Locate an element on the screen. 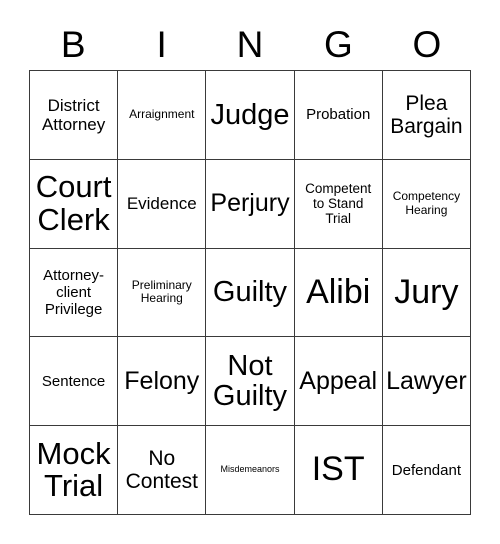  bingo-header-letter-g: G is located at coordinates (338, 44).